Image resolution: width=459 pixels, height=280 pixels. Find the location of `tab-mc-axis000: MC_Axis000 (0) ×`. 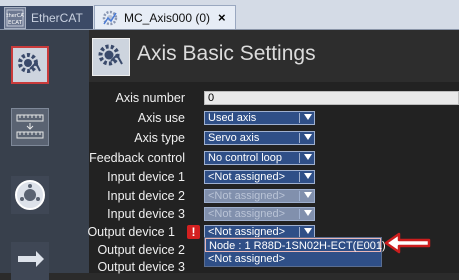

tab-mc-axis000: MC_Axis000 (0) × is located at coordinates (165, 17).